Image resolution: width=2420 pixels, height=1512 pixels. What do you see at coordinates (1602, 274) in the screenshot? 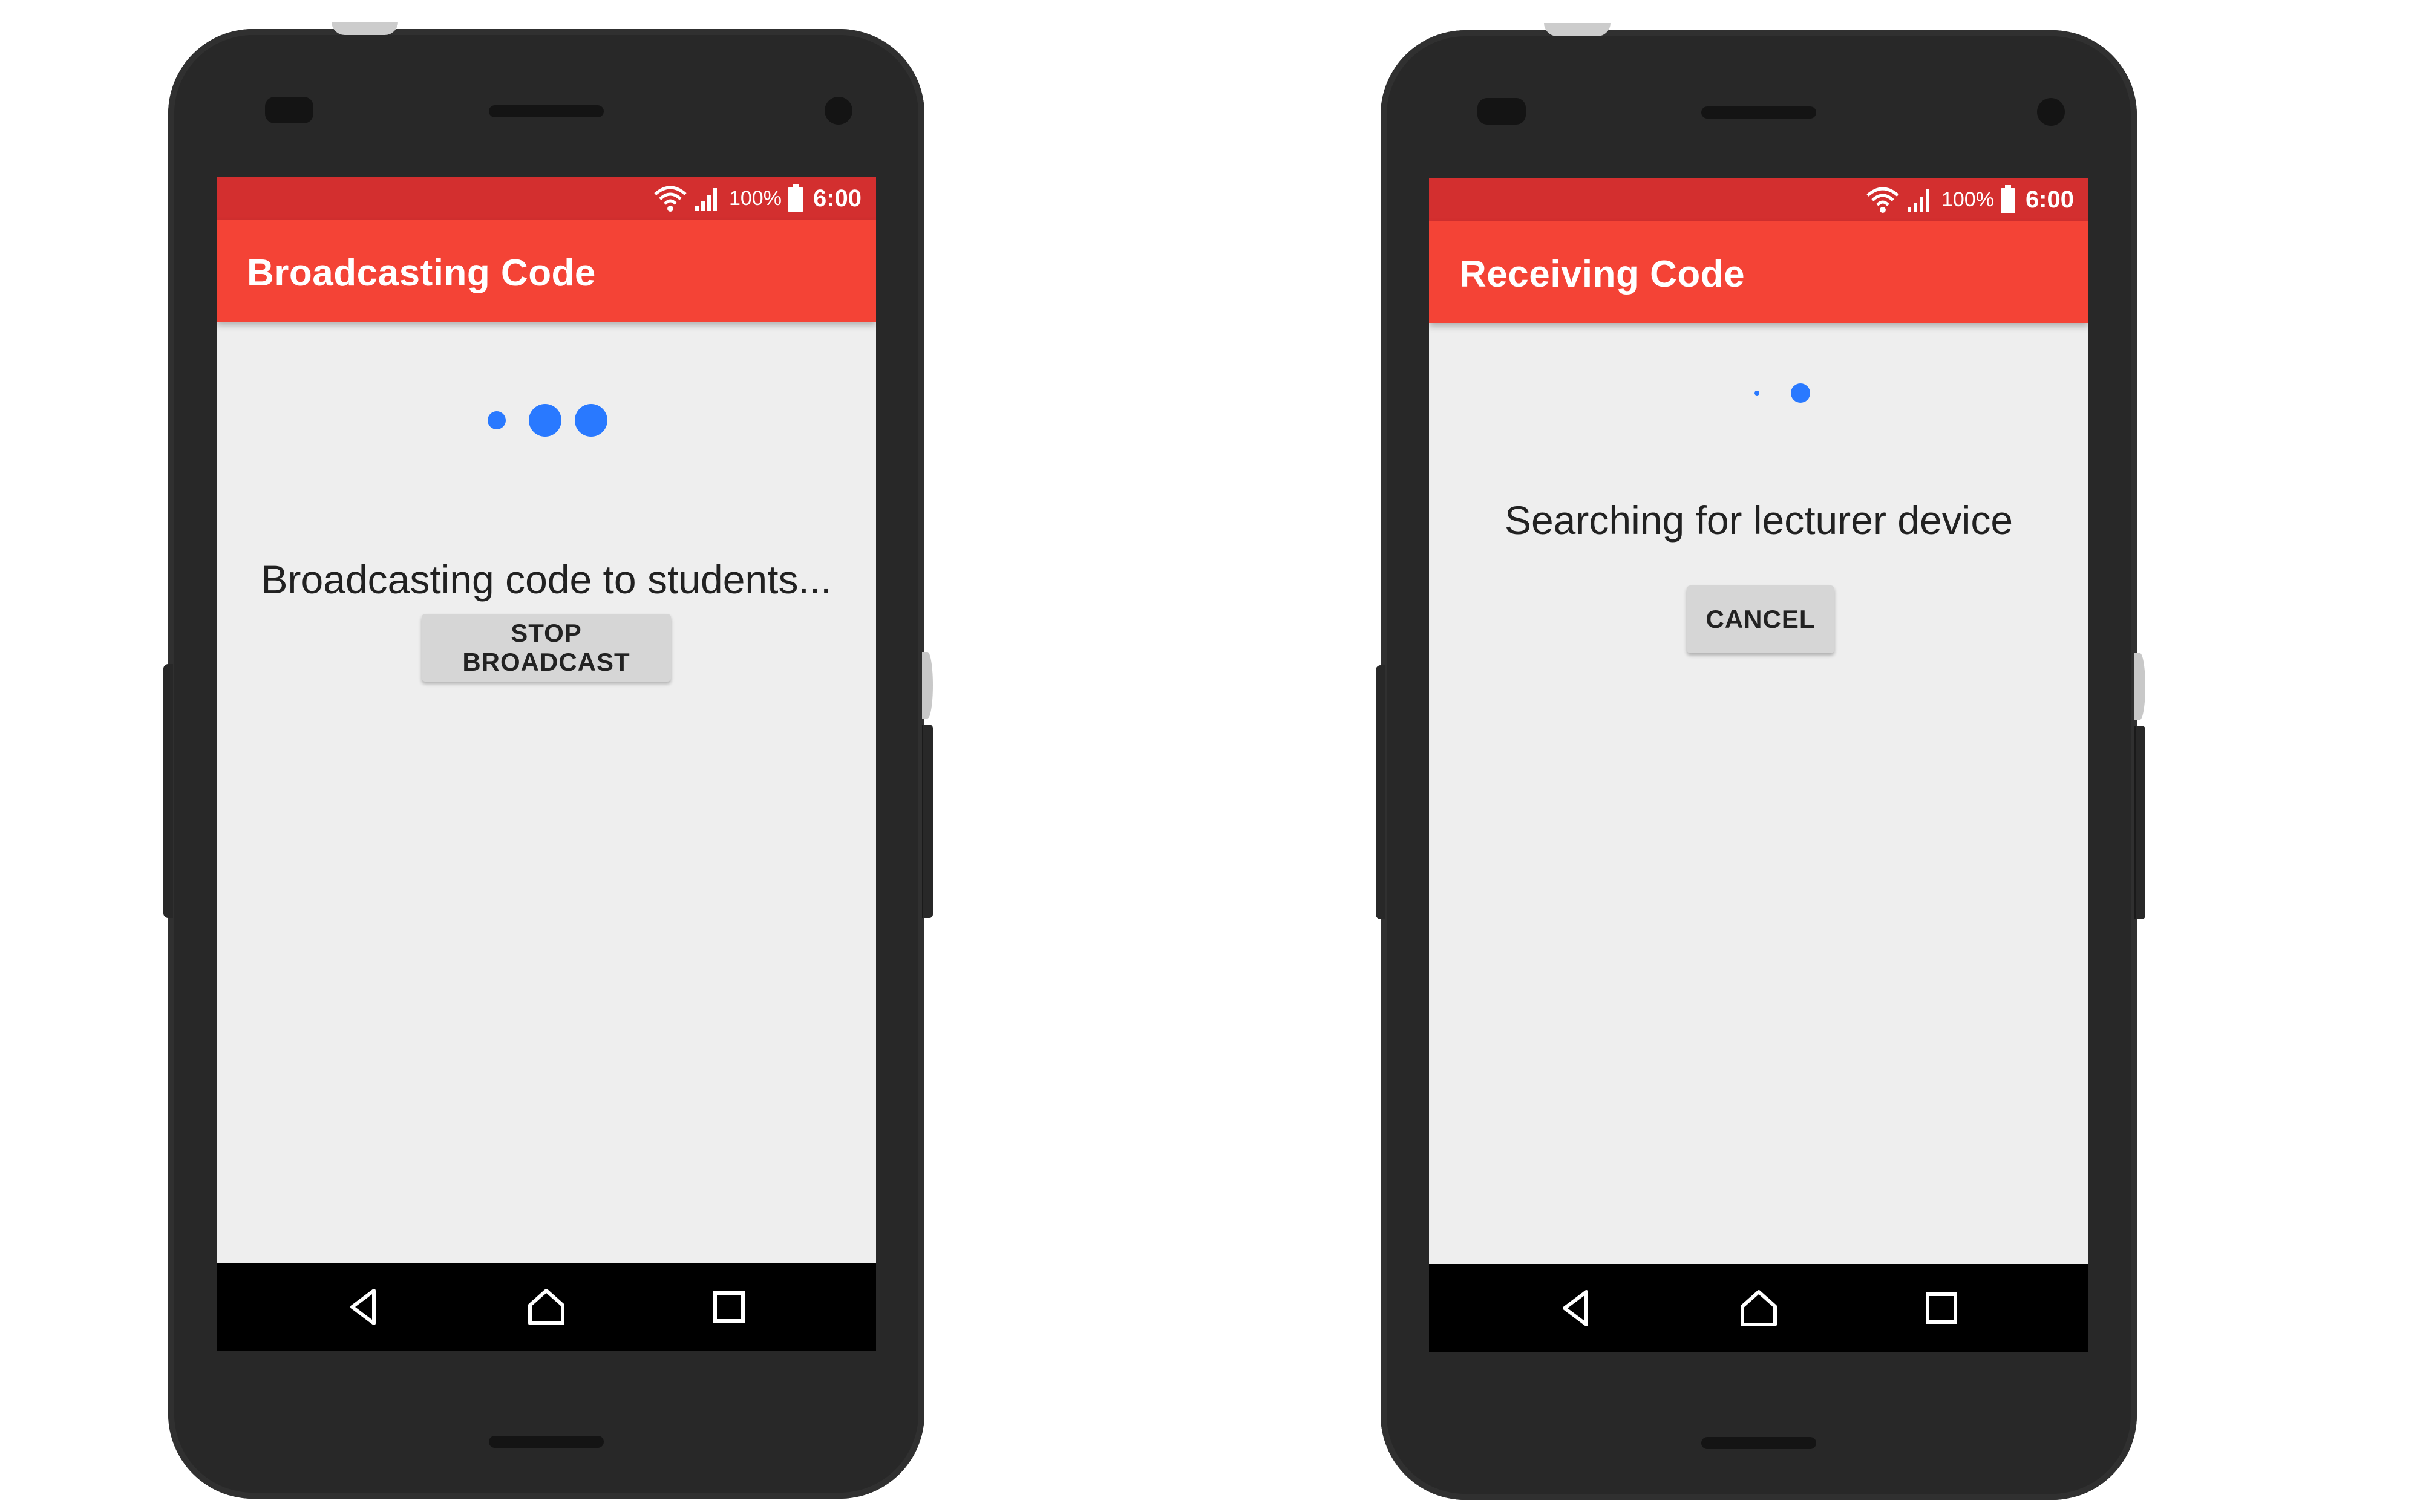
I see `page-title: Receiving Code` at bounding box center [1602, 274].